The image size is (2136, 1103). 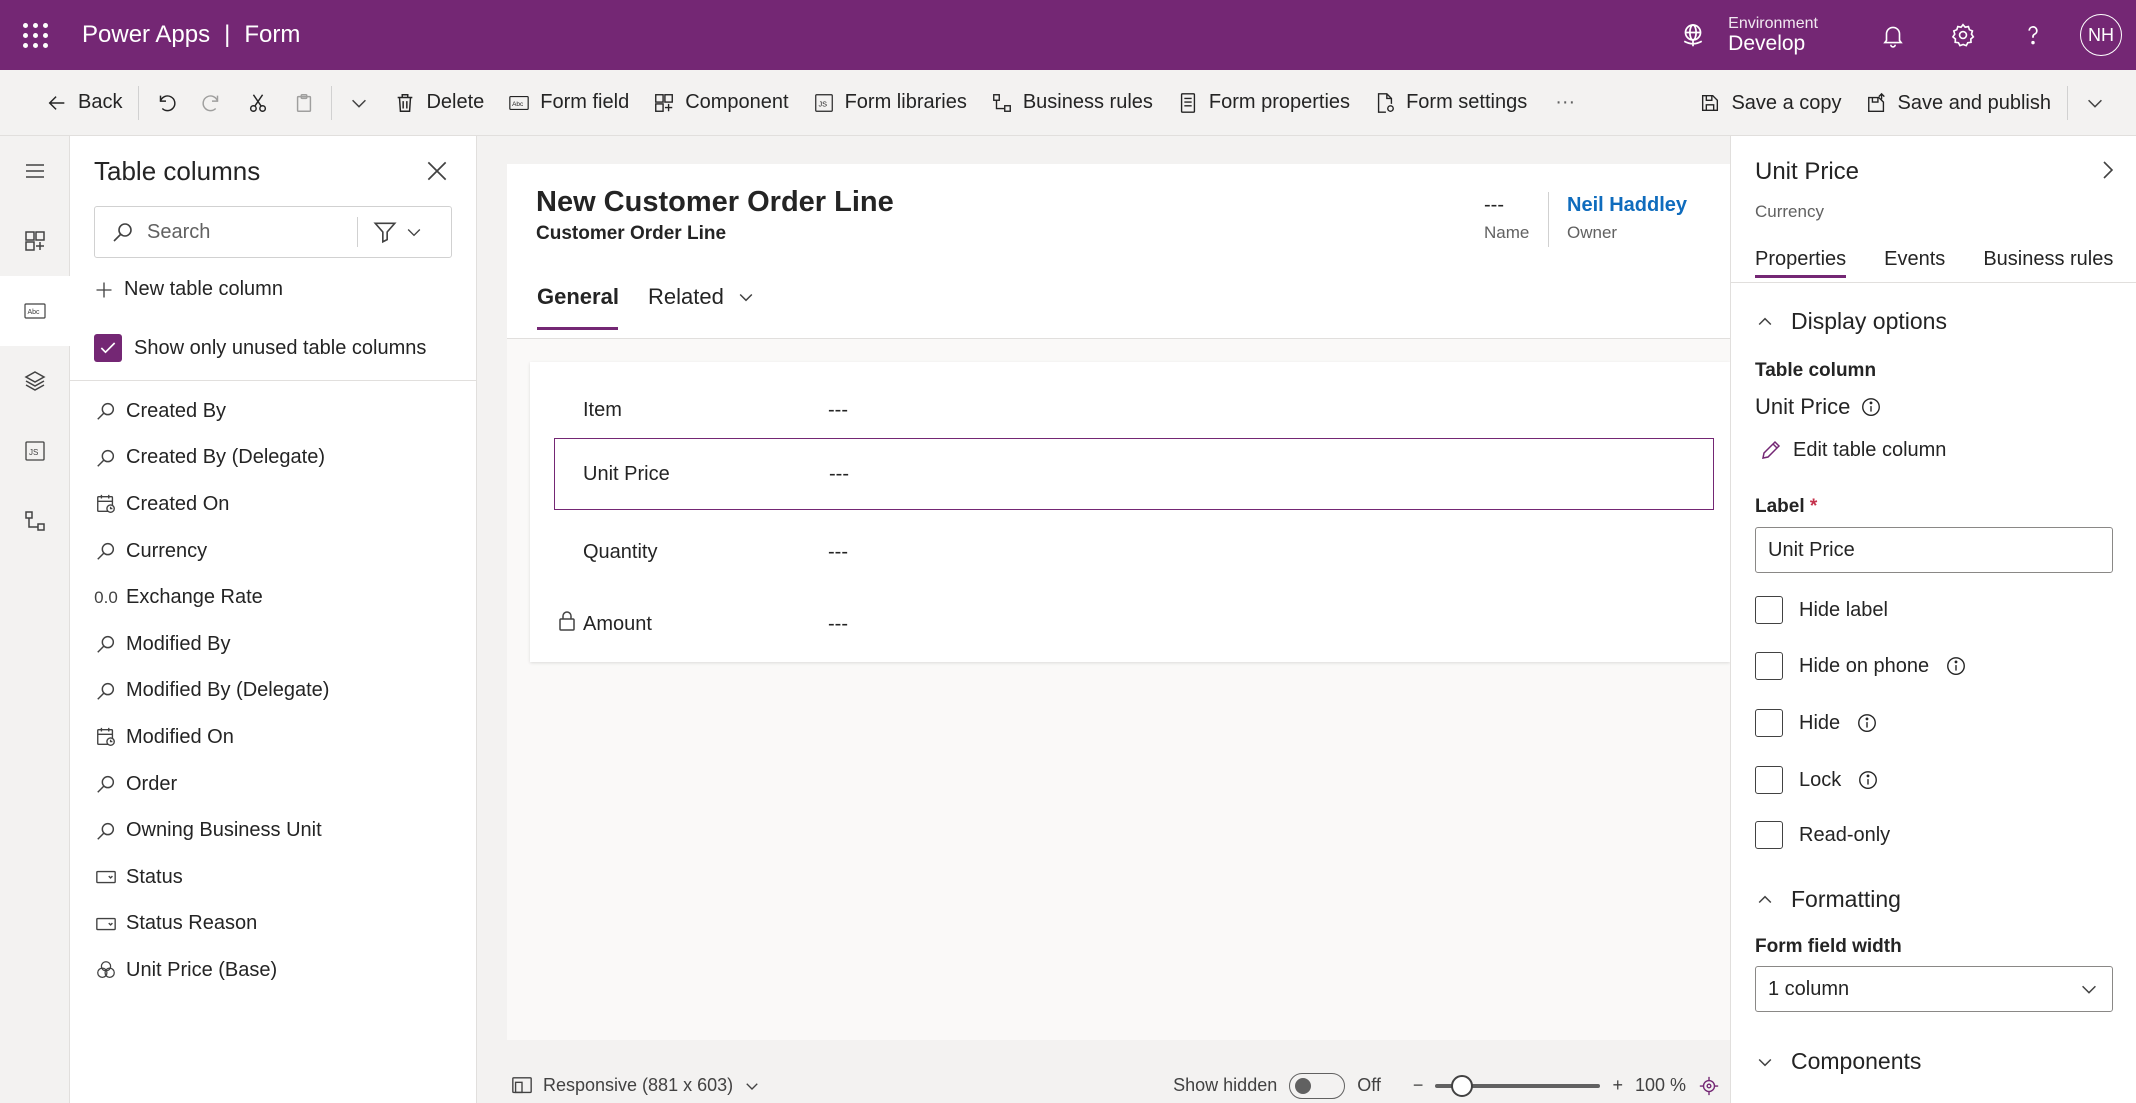 I want to click on notifications-button, so click(x=1893, y=35).